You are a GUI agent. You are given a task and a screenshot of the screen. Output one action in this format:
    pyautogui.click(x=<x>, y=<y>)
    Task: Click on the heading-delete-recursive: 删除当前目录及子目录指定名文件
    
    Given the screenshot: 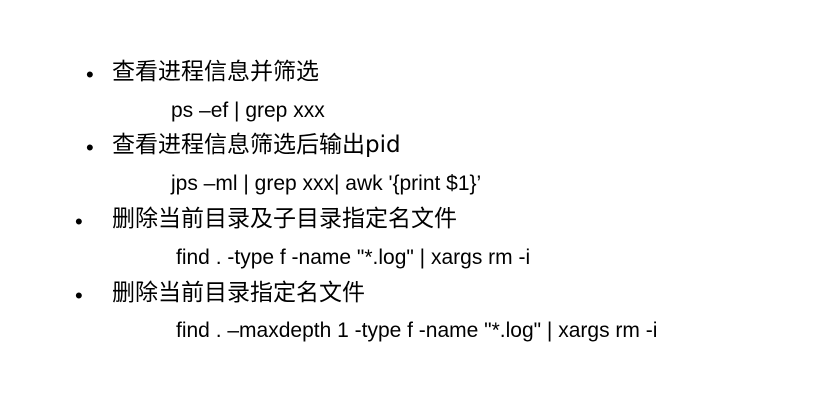 What is the action you would take?
    pyautogui.click(x=284, y=219)
    